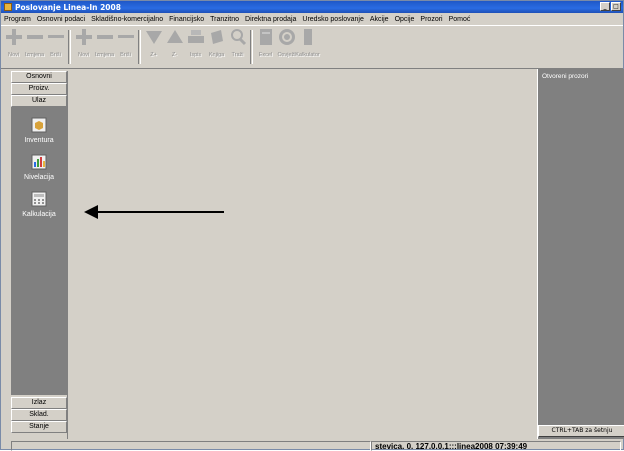 This screenshot has width=624, height=451. I want to click on toolbar-print-button: Ispis, so click(195, 47).